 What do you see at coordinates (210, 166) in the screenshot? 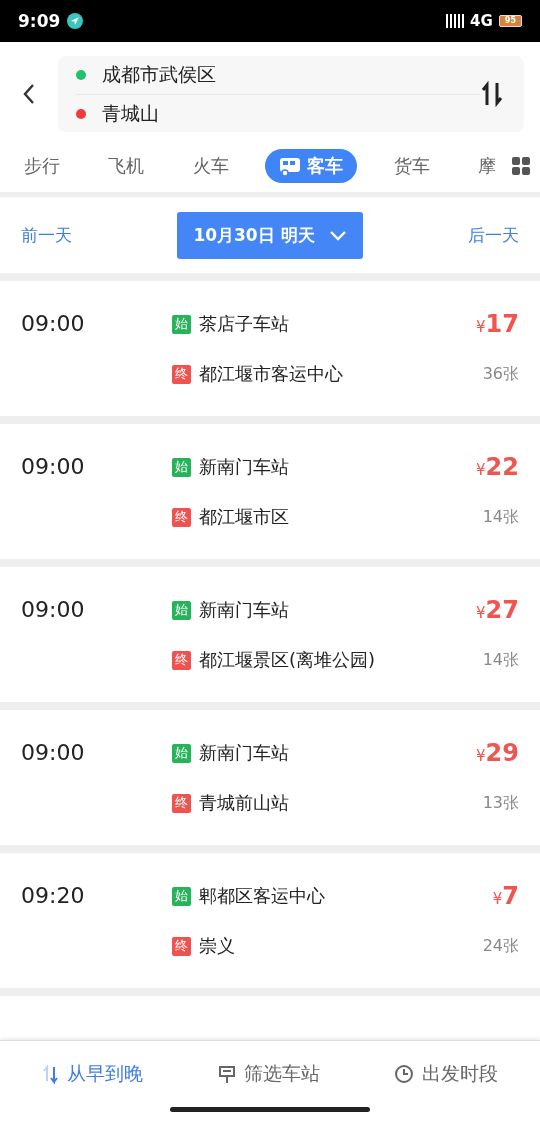
I see `mode-tab: 火车` at bounding box center [210, 166].